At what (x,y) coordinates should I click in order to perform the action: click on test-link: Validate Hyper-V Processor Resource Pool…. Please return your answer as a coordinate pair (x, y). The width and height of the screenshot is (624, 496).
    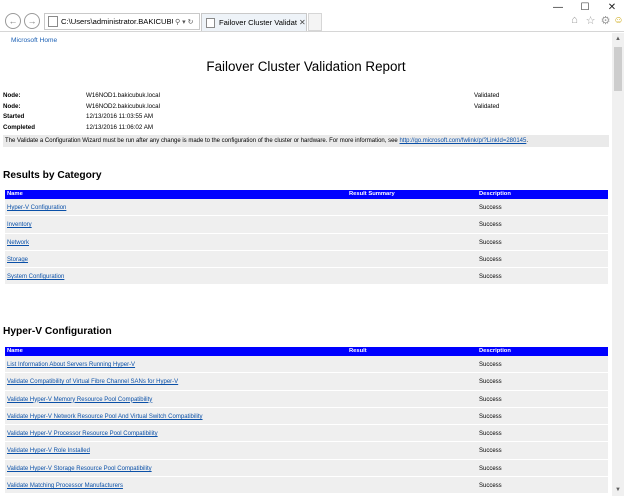
    Looking at the image, I should click on (82, 434).